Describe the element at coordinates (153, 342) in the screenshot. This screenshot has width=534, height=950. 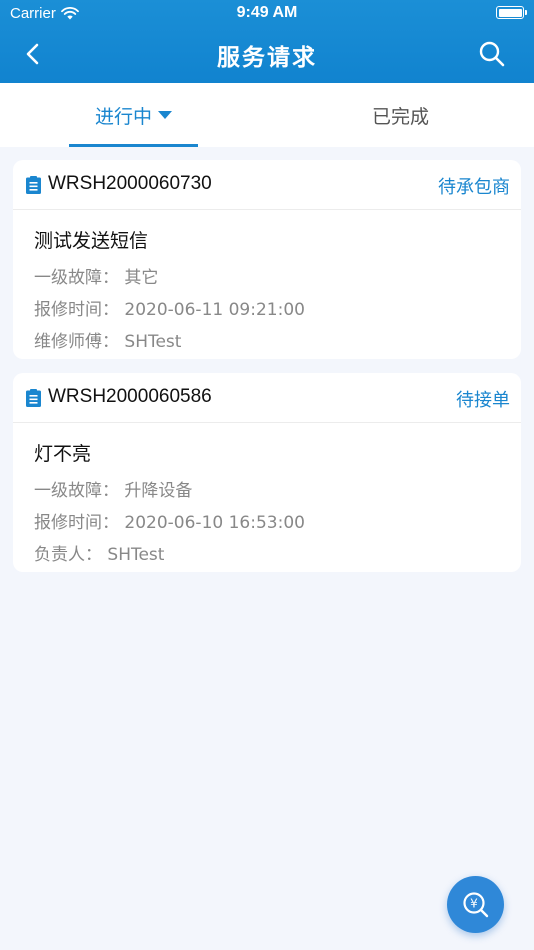
I see `technician-value: SHTest` at that location.